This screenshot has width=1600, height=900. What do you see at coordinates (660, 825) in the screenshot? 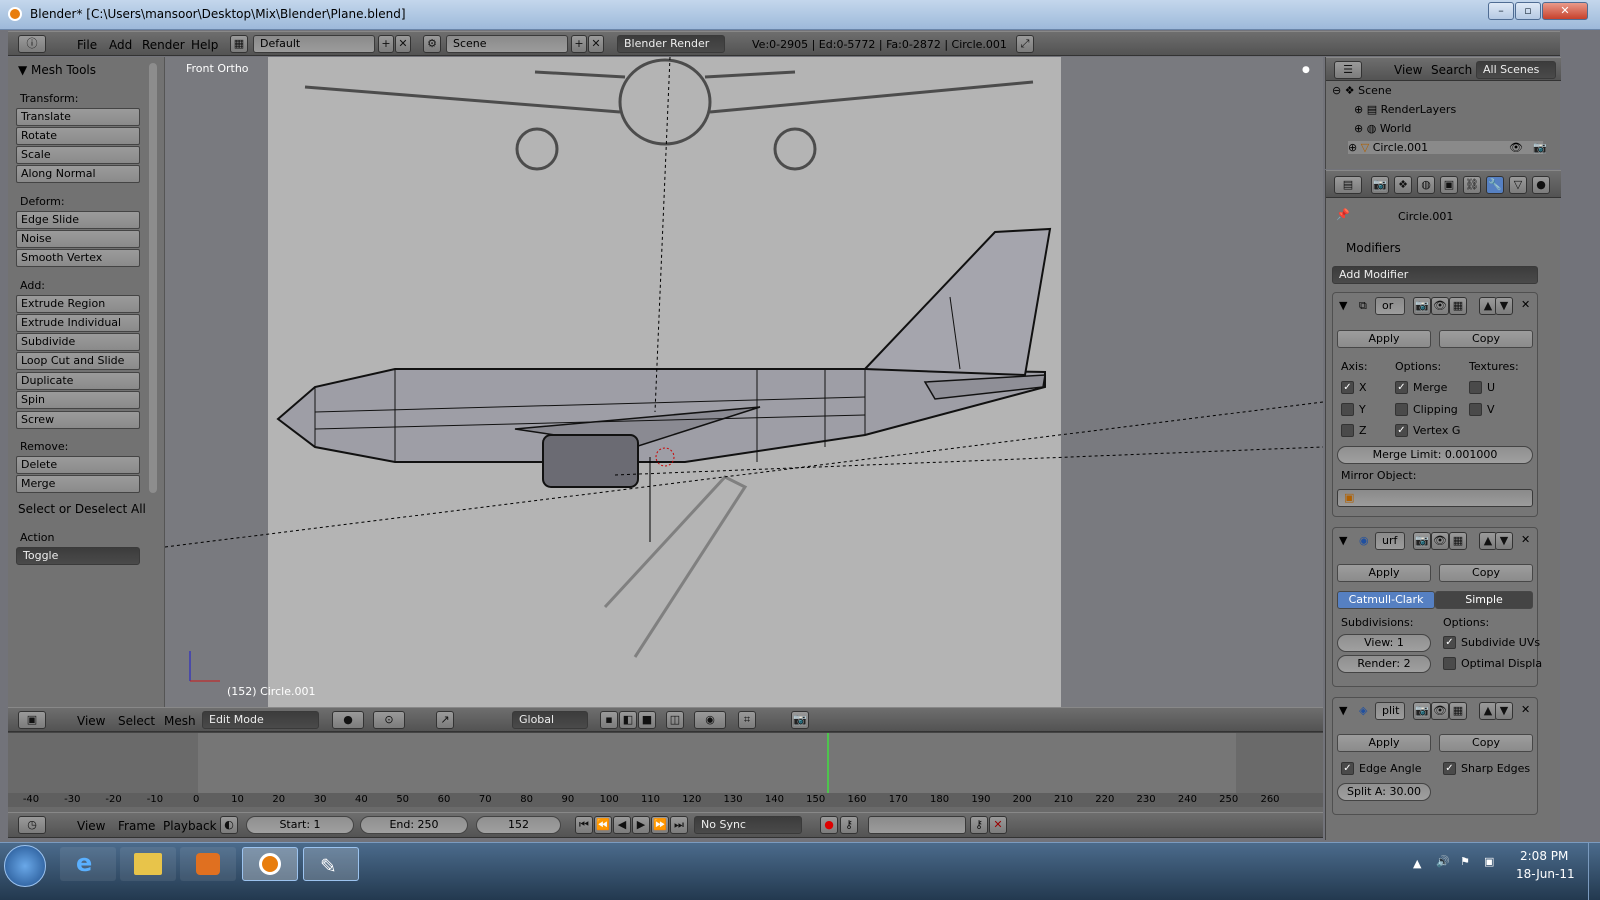
I see `next-keyframe-icon: ⏩` at bounding box center [660, 825].